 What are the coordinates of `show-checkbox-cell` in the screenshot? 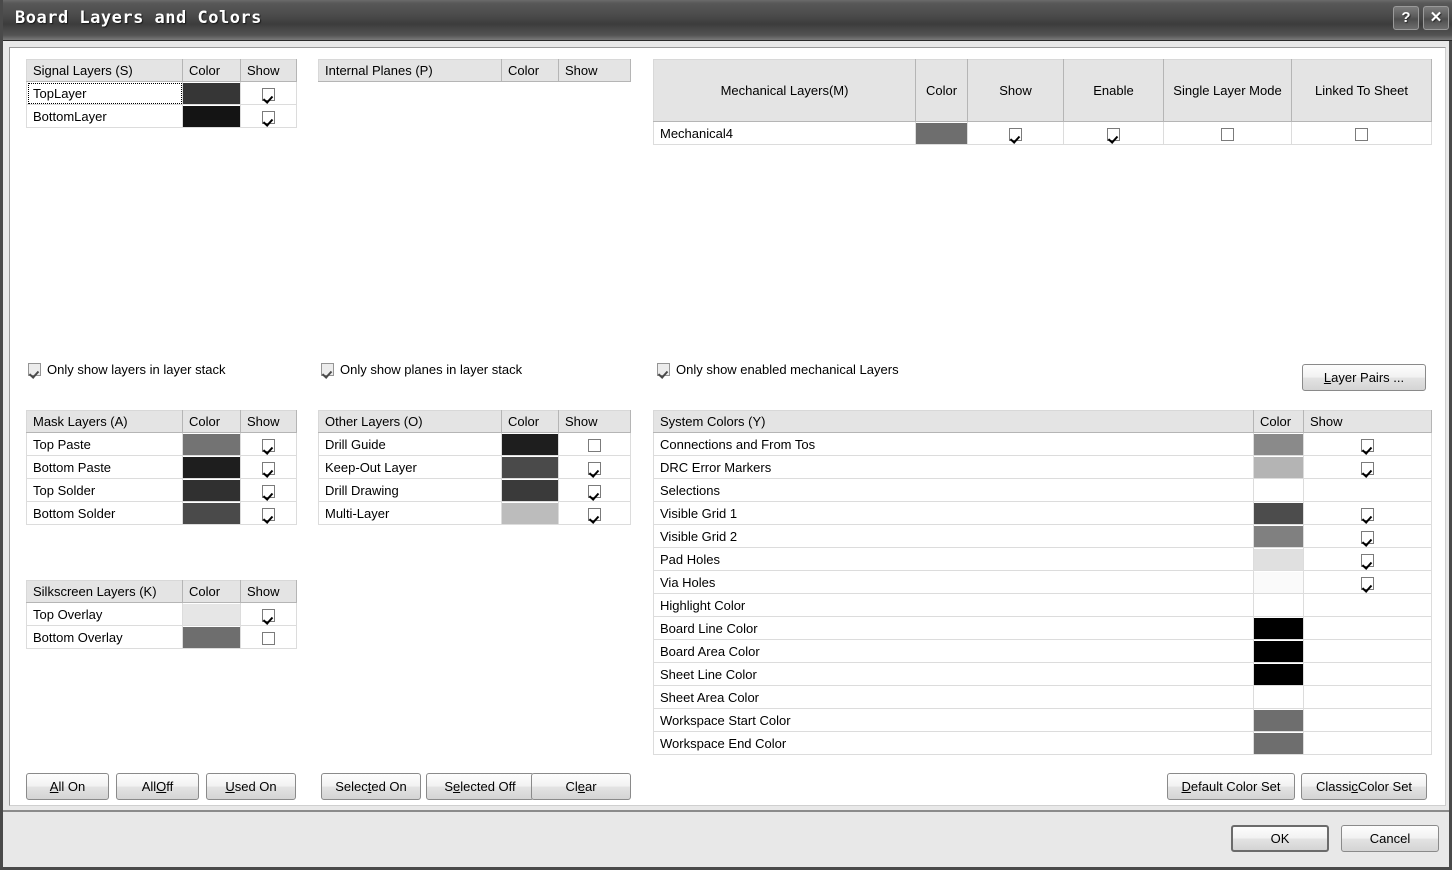 It's located at (1015, 133).